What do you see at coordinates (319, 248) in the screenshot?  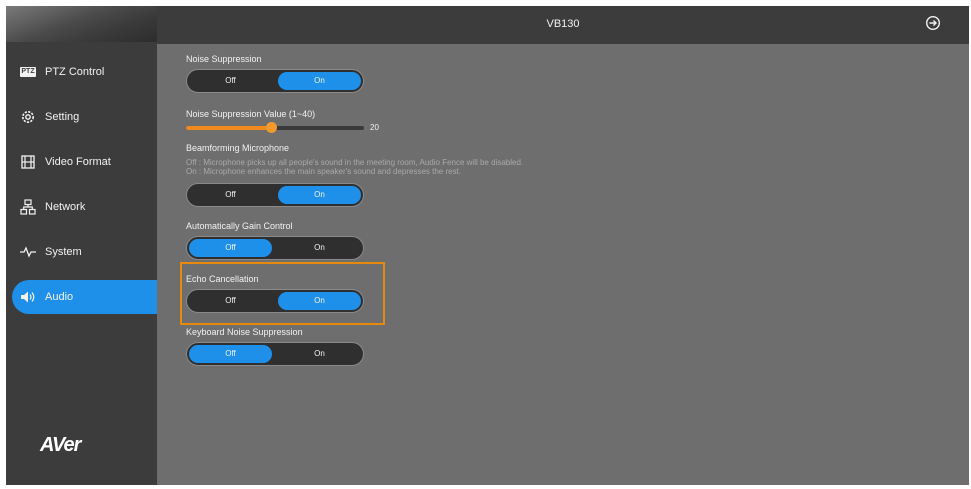 I see `agc-on-button: On` at bounding box center [319, 248].